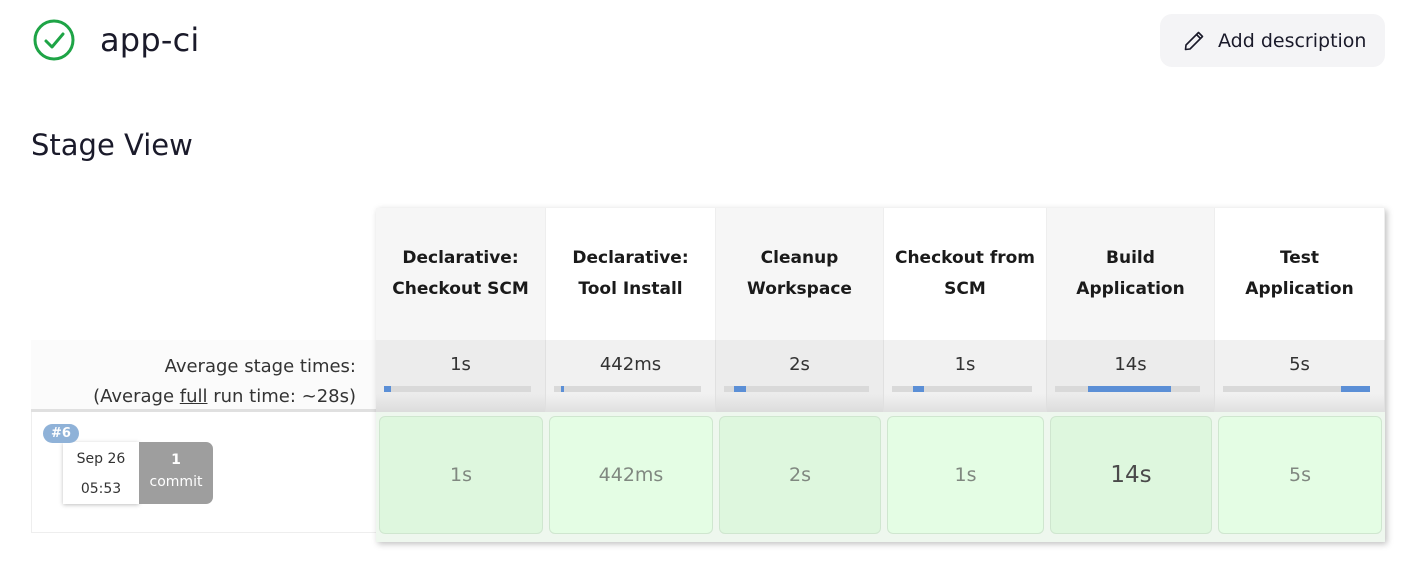  Describe the element at coordinates (1300, 274) in the screenshot. I see `stage-header: Test Application` at that location.